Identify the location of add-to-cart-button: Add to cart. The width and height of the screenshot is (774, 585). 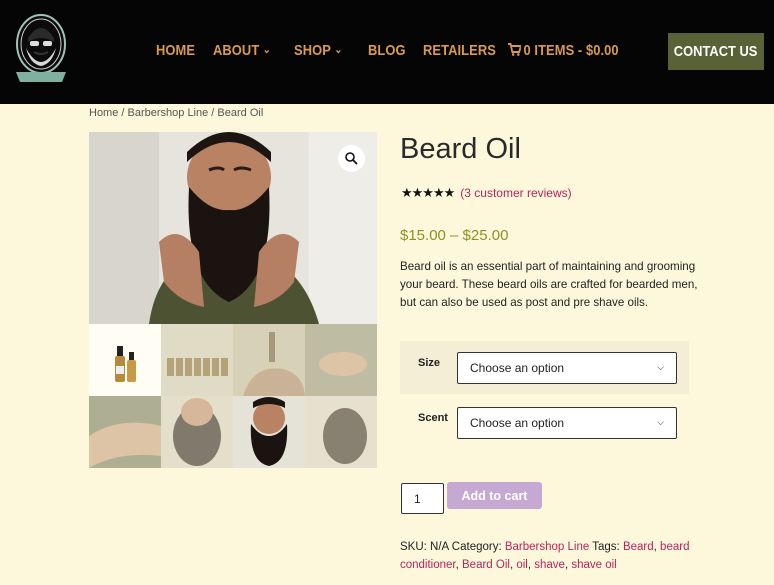
(494, 495).